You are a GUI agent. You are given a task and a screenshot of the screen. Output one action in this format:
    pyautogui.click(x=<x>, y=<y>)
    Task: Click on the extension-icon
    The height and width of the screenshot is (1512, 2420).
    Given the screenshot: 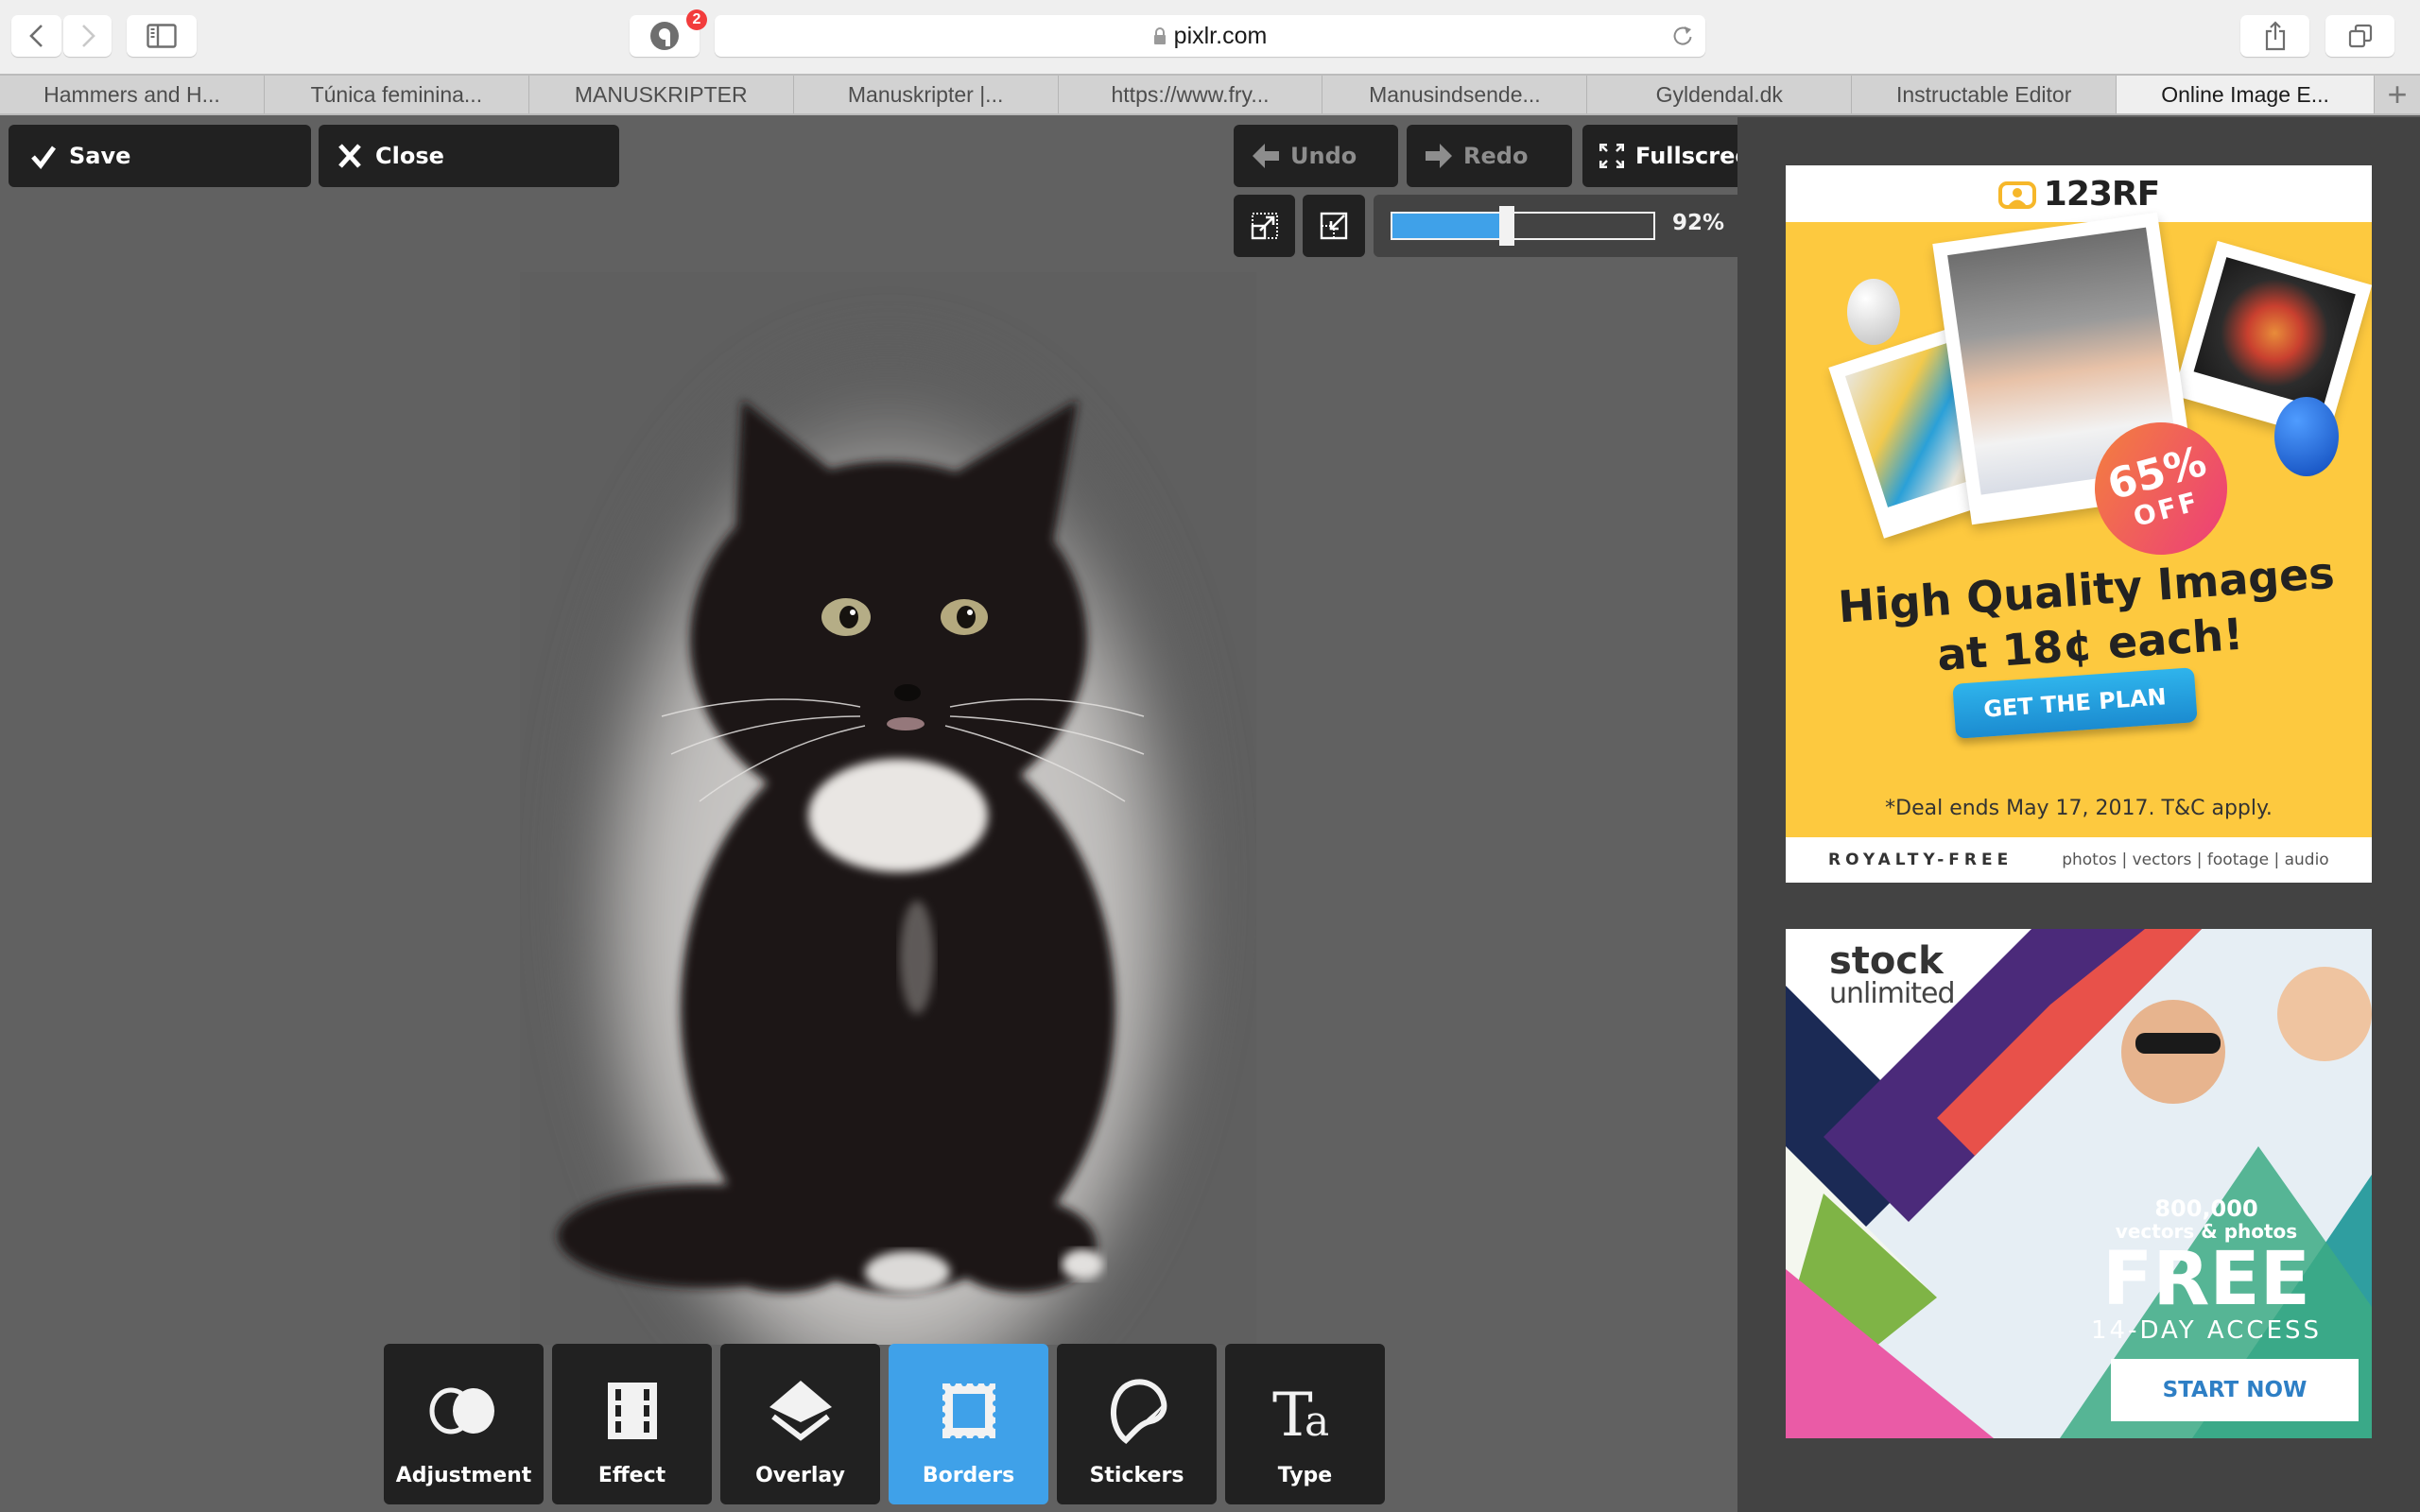 What is the action you would take?
    pyautogui.click(x=664, y=36)
    